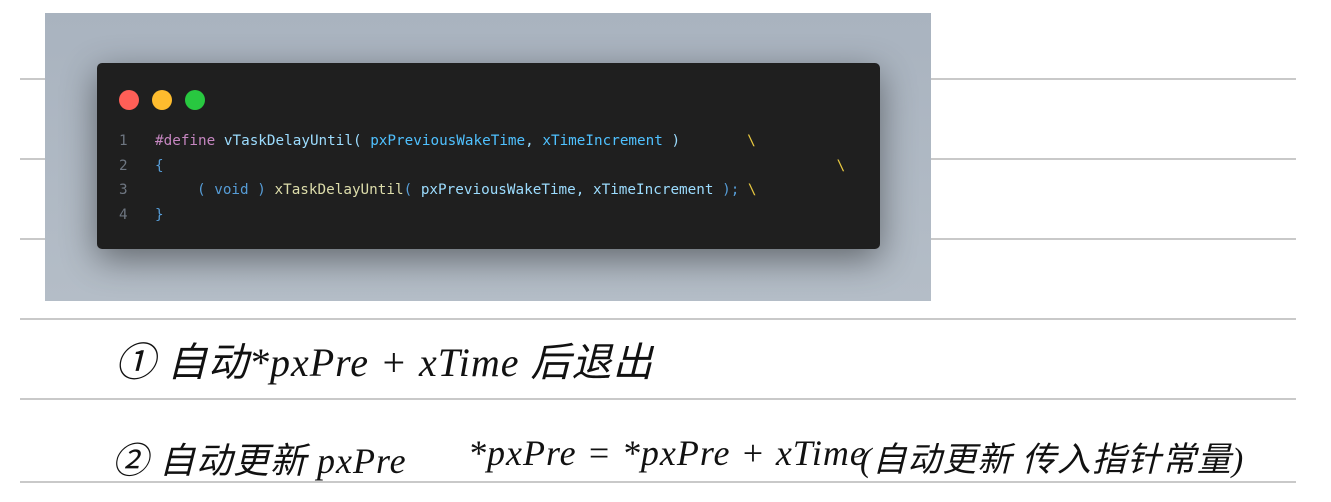  I want to click on code-line: 4}, so click(141, 214).